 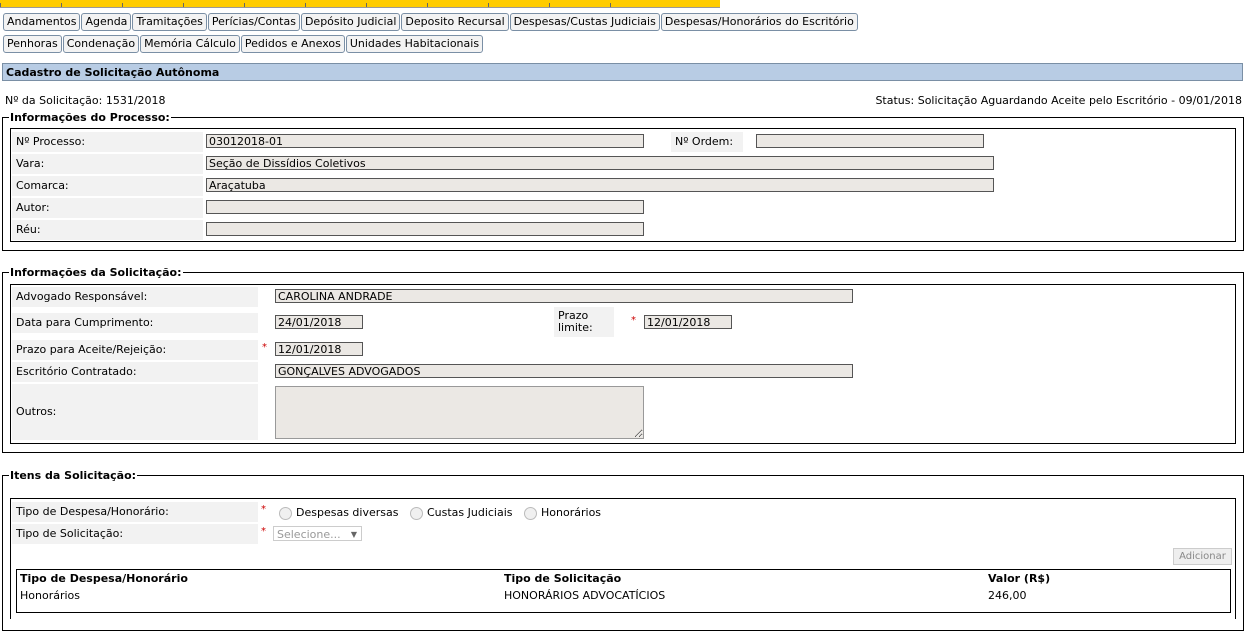 I want to click on tab-despesas-honorarios: Despesas/Honorários do Escritório, so click(x=759, y=22).